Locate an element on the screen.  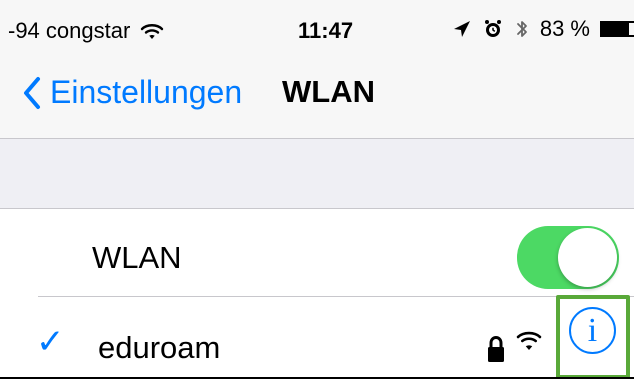
location-icon is located at coordinates (461, 29).